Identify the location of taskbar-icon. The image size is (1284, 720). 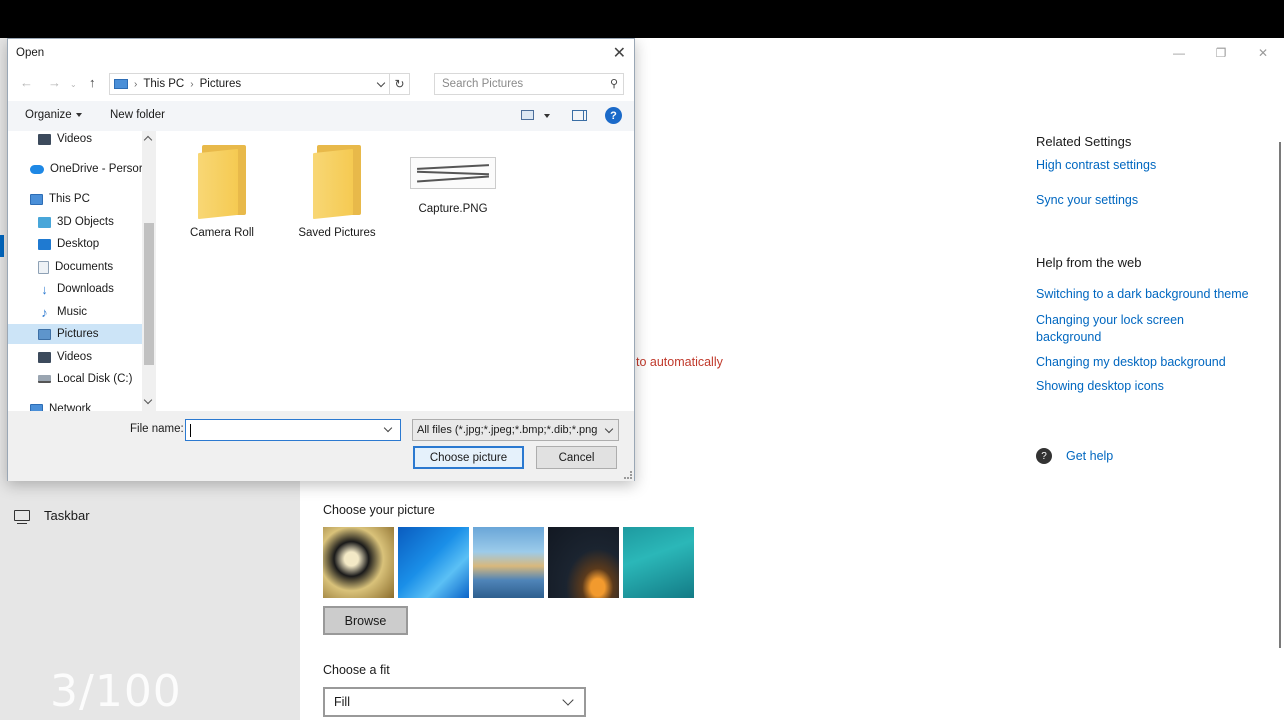
(22, 517).